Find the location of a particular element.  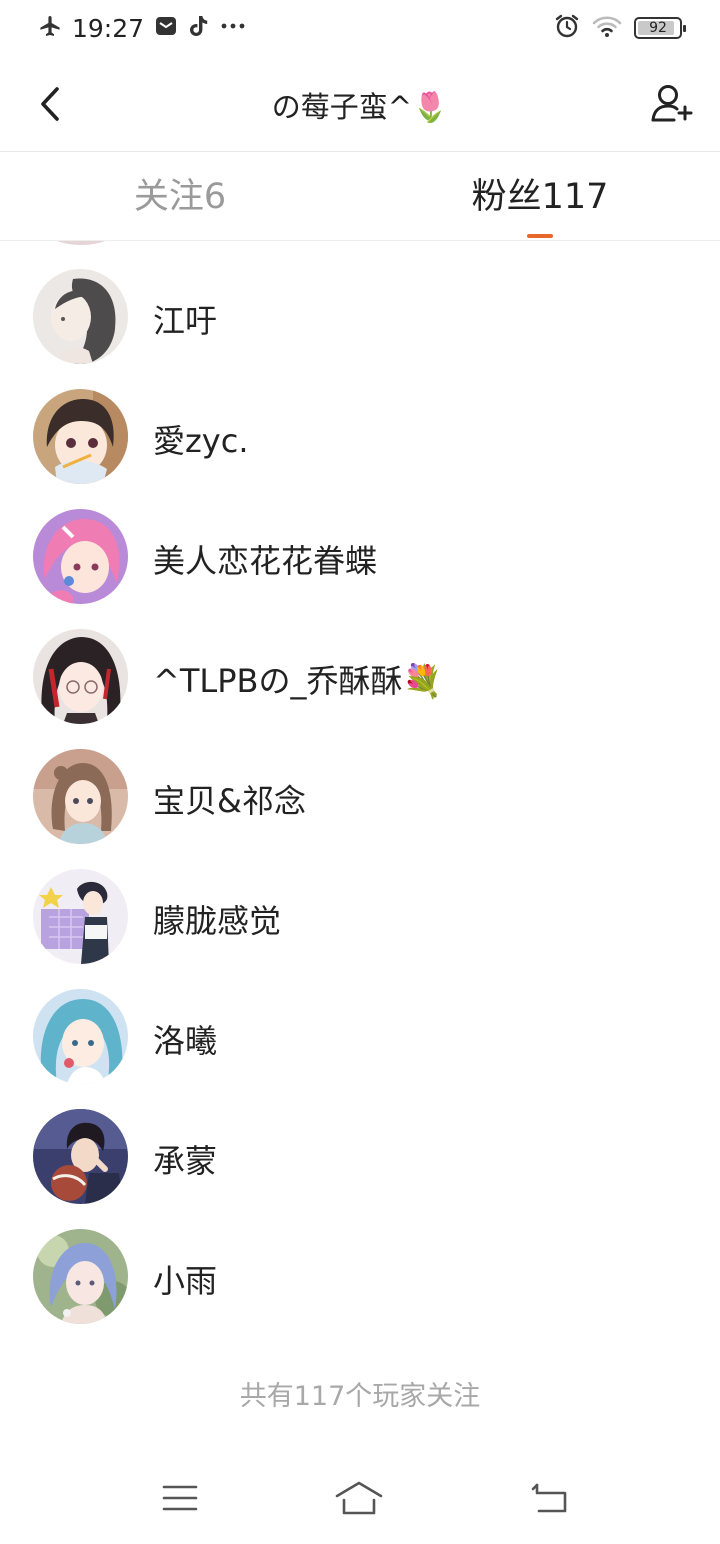

list-item: 承蒙 is located at coordinates (360, 1142).